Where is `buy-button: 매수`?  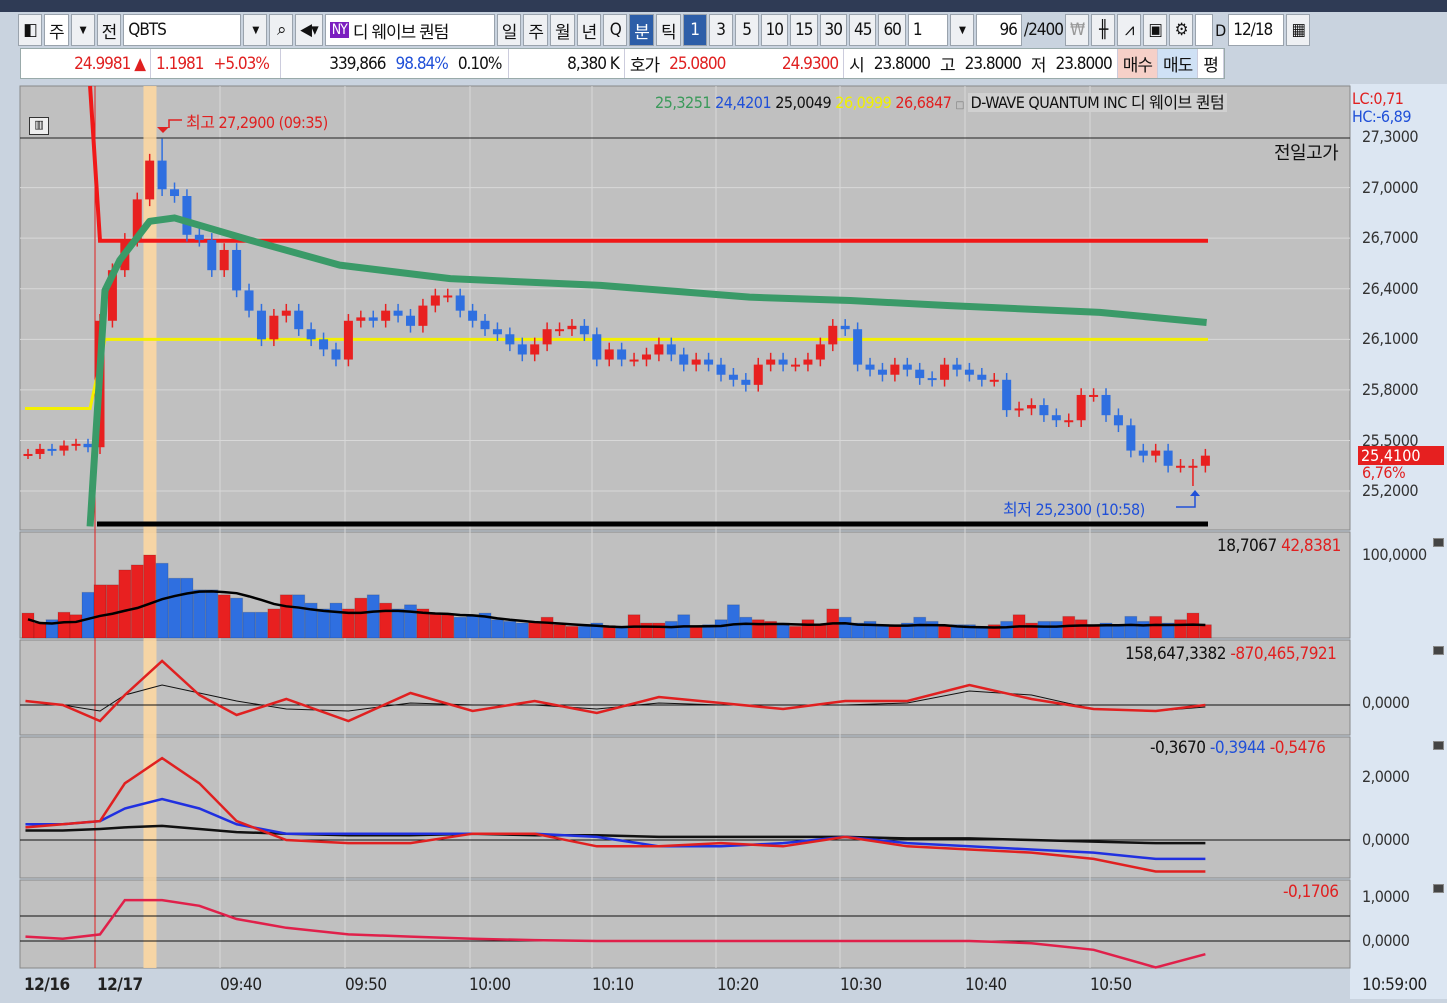
buy-button: 매수 is located at coordinates (1137, 63).